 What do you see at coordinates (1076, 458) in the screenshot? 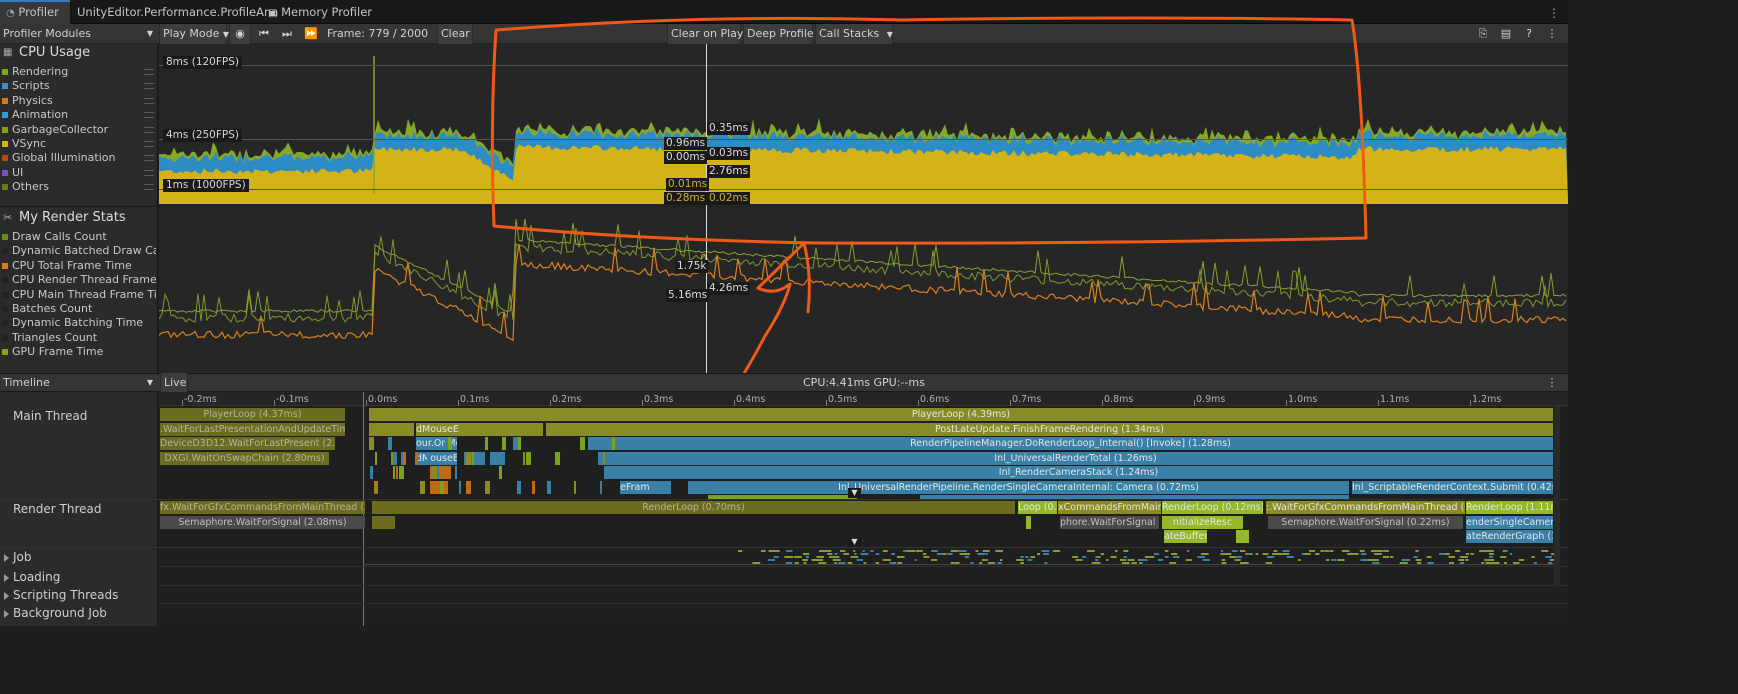
I see `sample-bar: Inl_UniversalRenderTotal (1.26ms)` at bounding box center [1076, 458].